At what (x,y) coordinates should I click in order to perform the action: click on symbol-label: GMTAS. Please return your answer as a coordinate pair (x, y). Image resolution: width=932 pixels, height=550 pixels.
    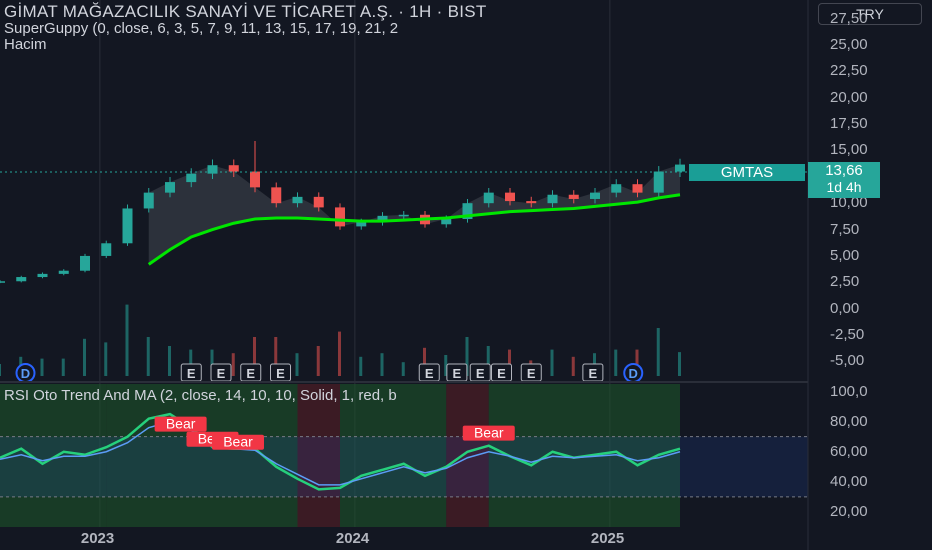
    Looking at the image, I should click on (747, 172).